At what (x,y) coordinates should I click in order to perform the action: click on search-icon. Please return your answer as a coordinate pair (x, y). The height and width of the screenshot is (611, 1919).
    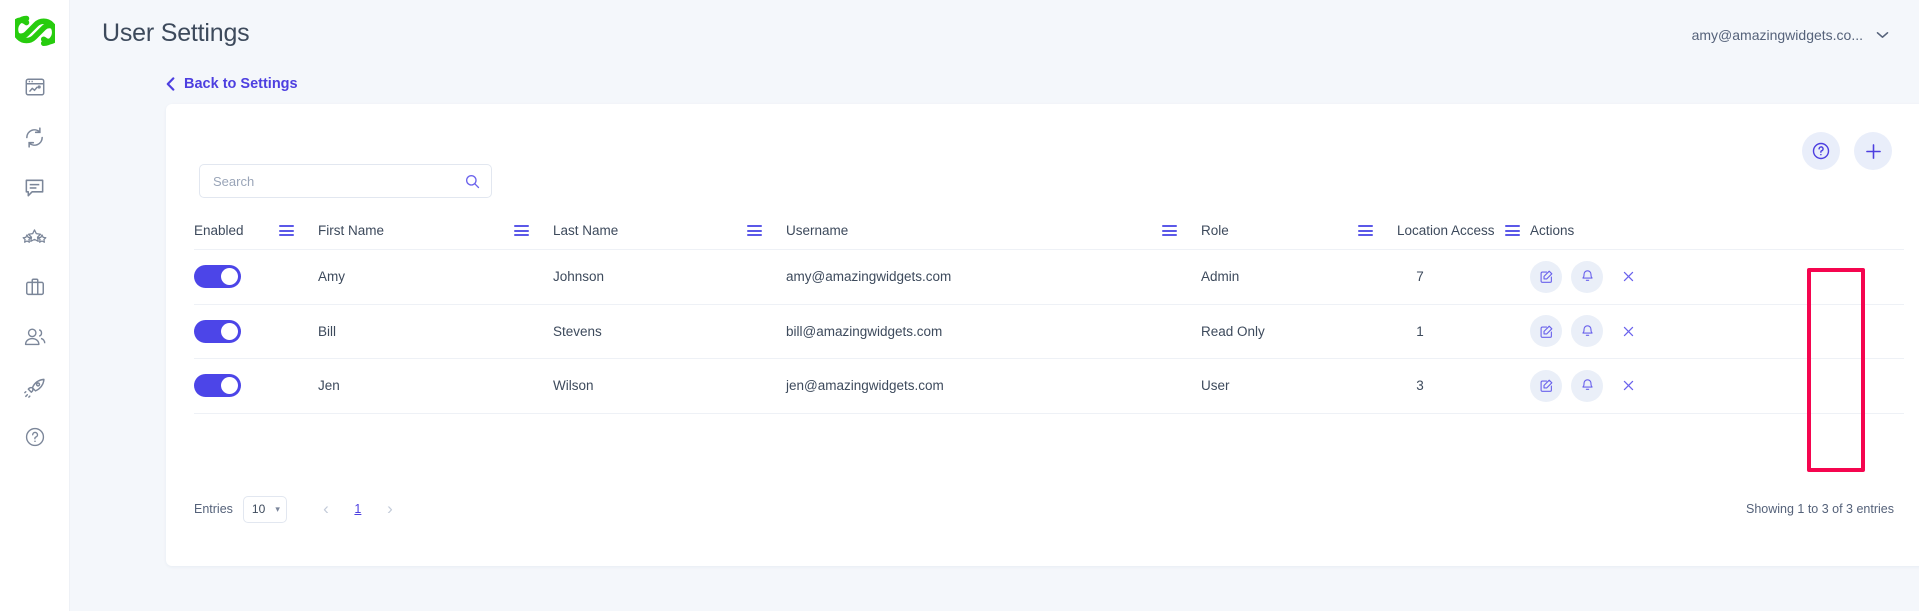
    Looking at the image, I should click on (472, 181).